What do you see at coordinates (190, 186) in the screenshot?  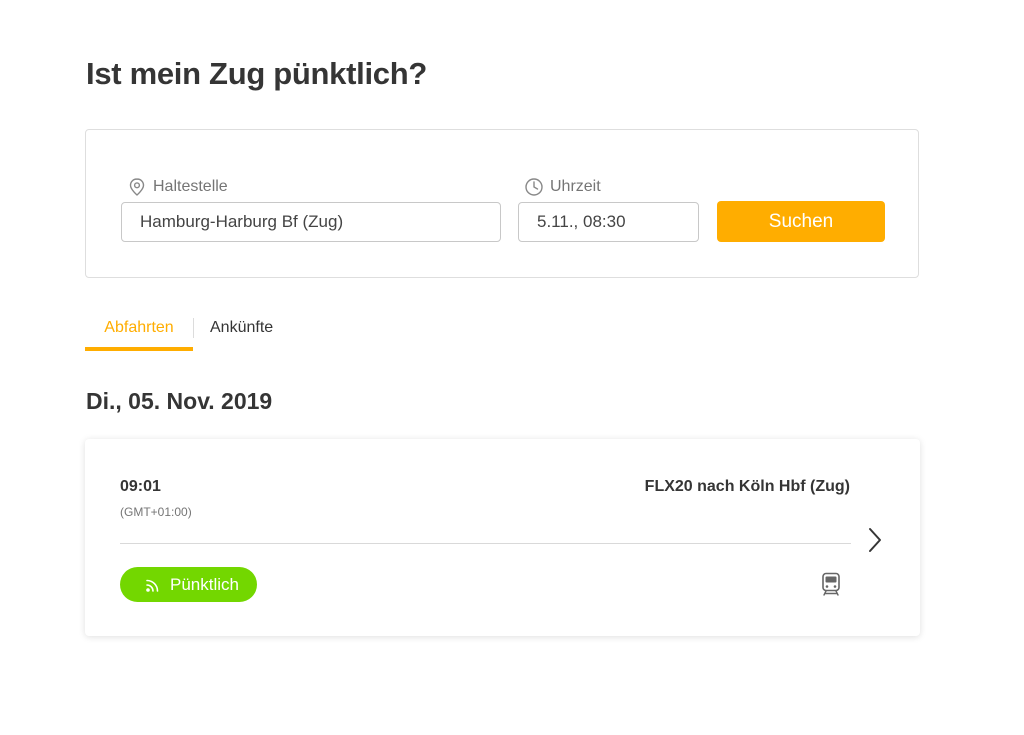 I see `stop-label: Haltestelle` at bounding box center [190, 186].